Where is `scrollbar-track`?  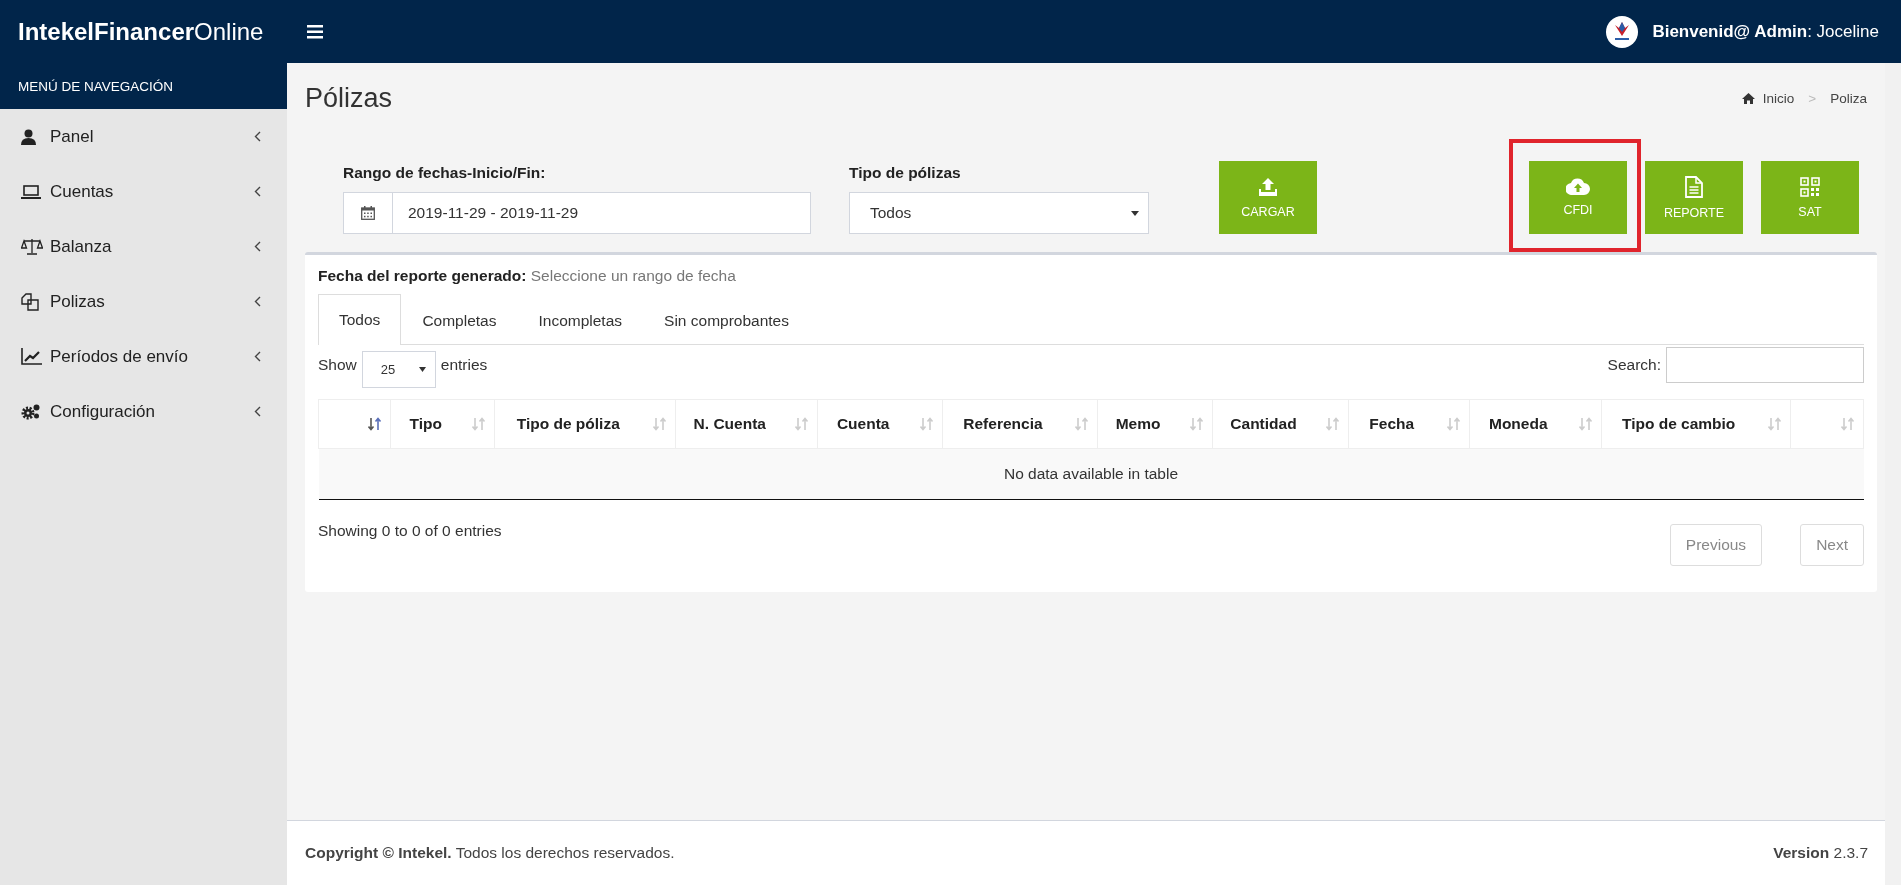 scrollbar-track is located at coordinates (1893, 474).